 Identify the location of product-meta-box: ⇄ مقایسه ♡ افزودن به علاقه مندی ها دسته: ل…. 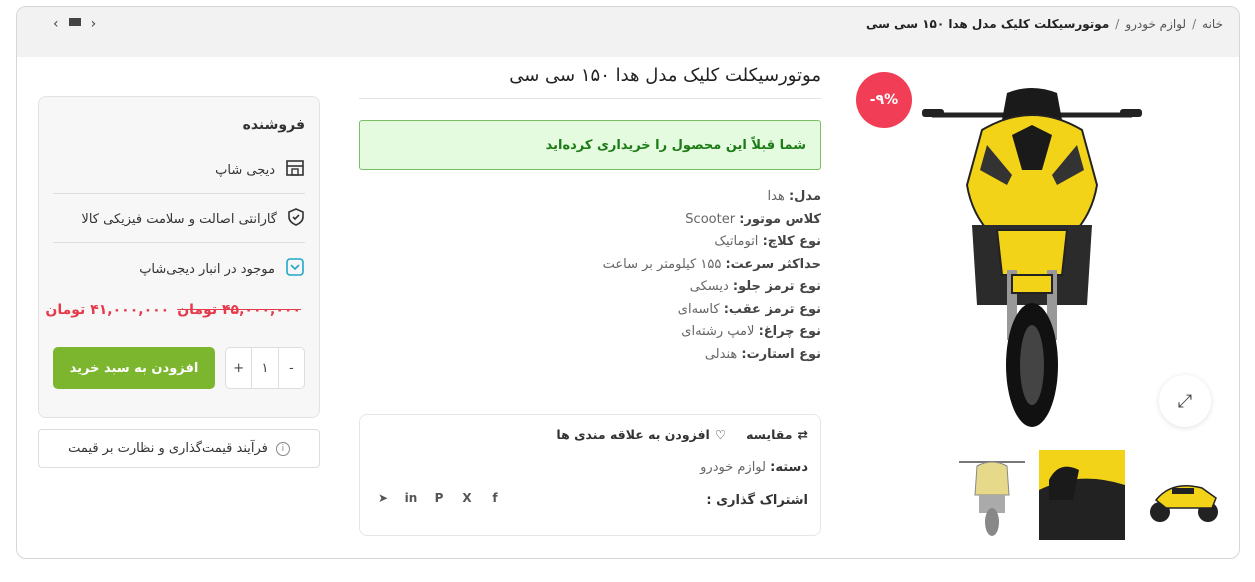
(590, 475).